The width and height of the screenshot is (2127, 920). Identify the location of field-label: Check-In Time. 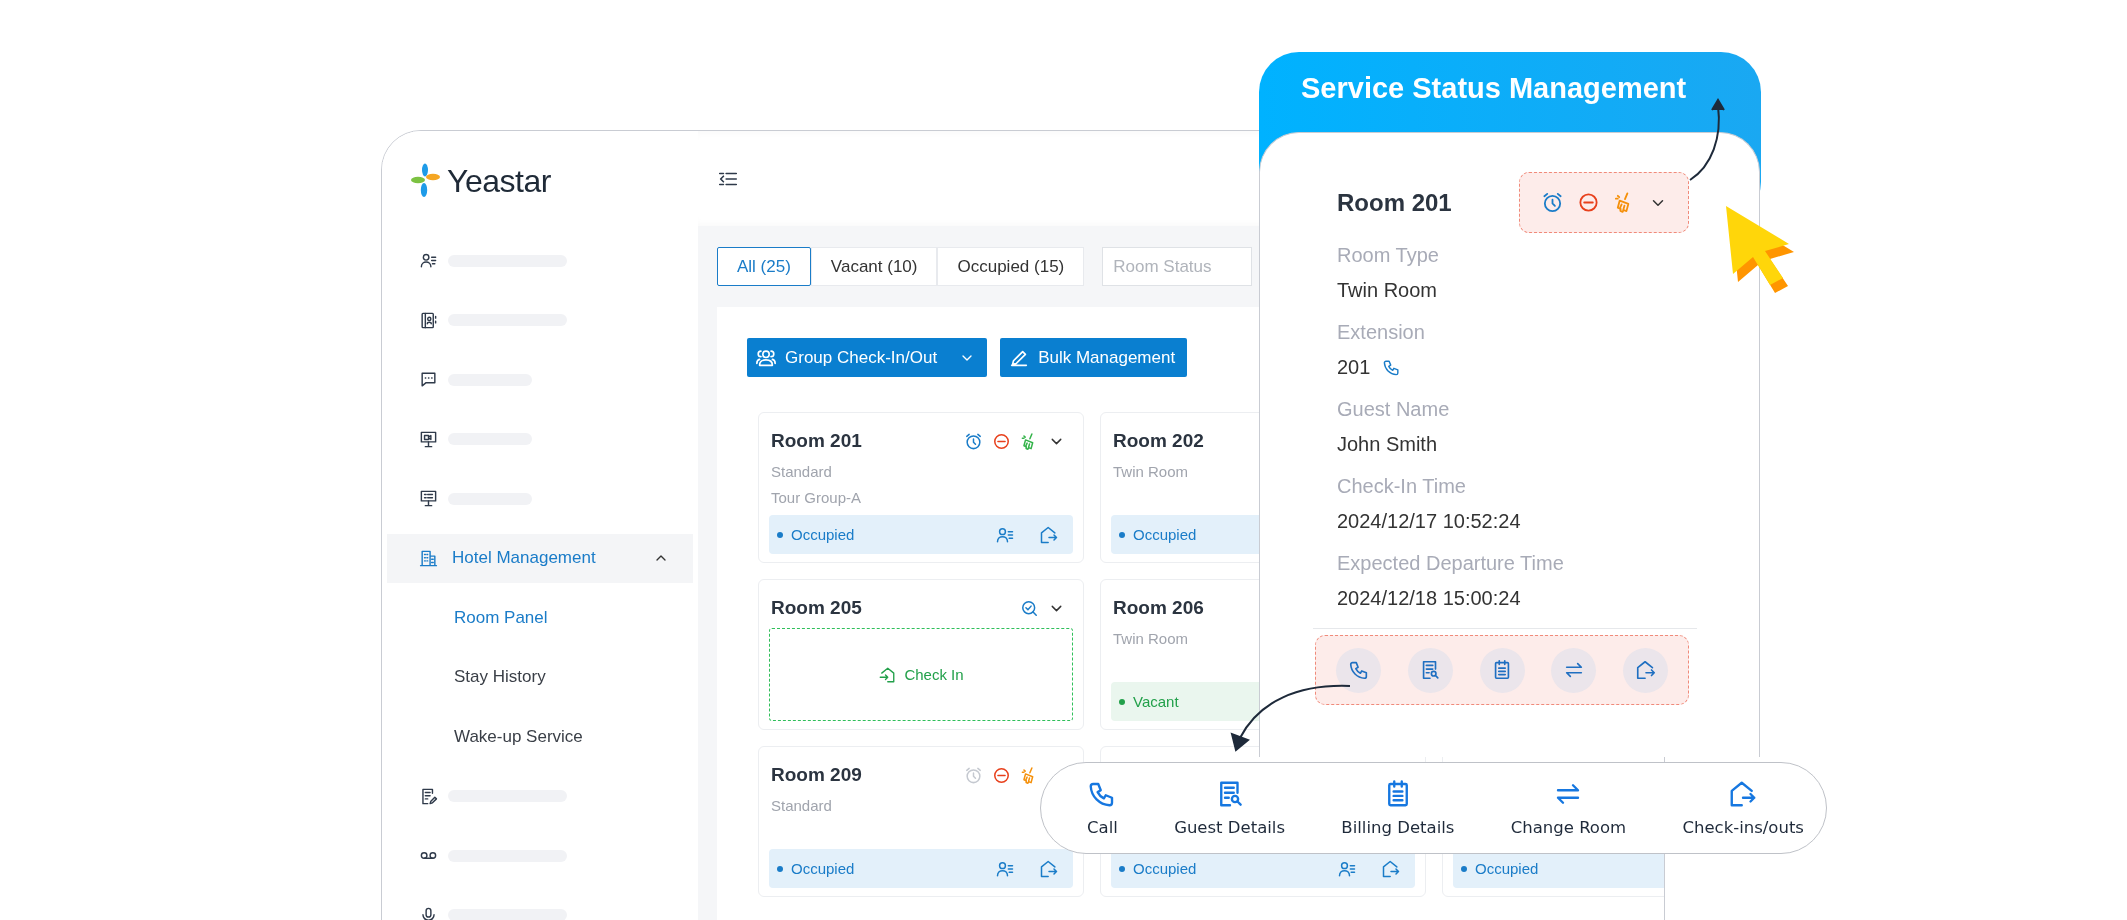
(1402, 486).